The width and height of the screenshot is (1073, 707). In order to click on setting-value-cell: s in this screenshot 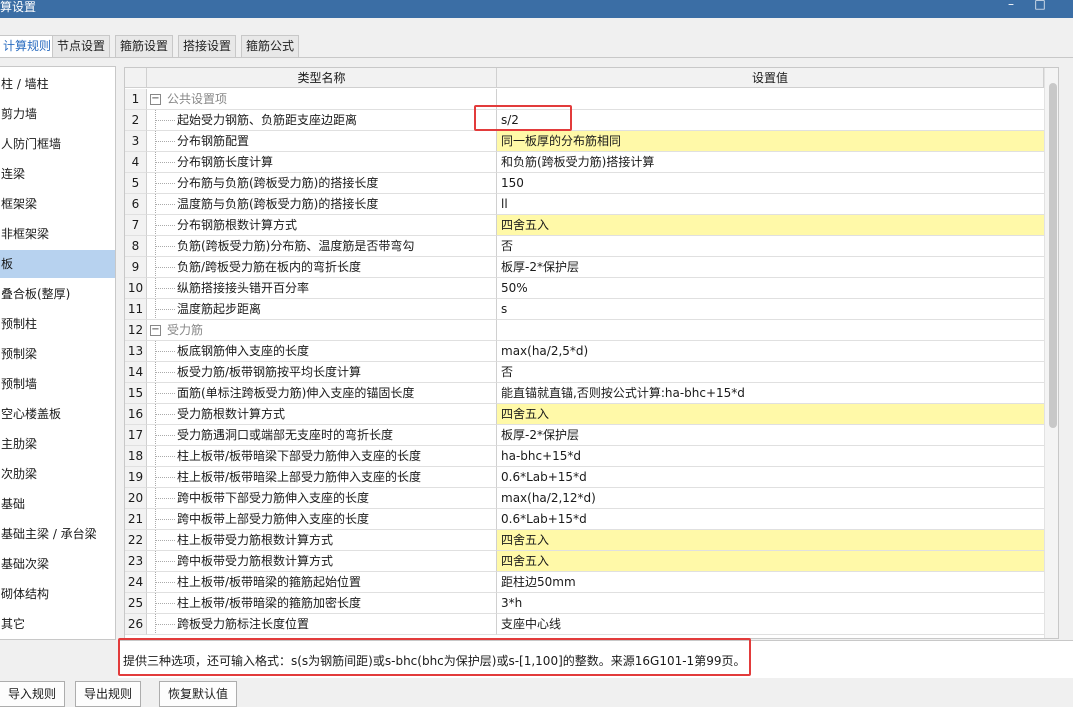, I will do `click(770, 309)`.